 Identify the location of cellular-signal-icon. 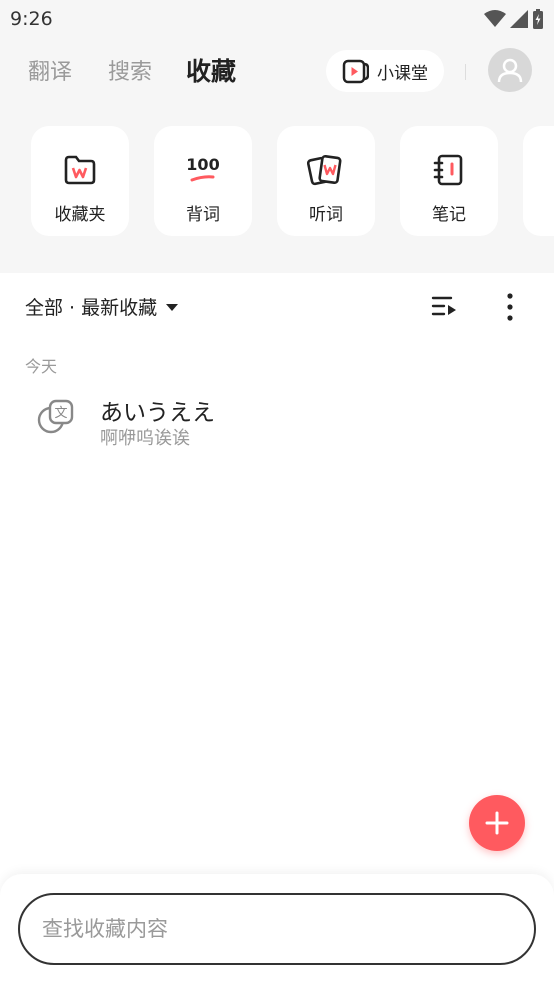
(519, 19).